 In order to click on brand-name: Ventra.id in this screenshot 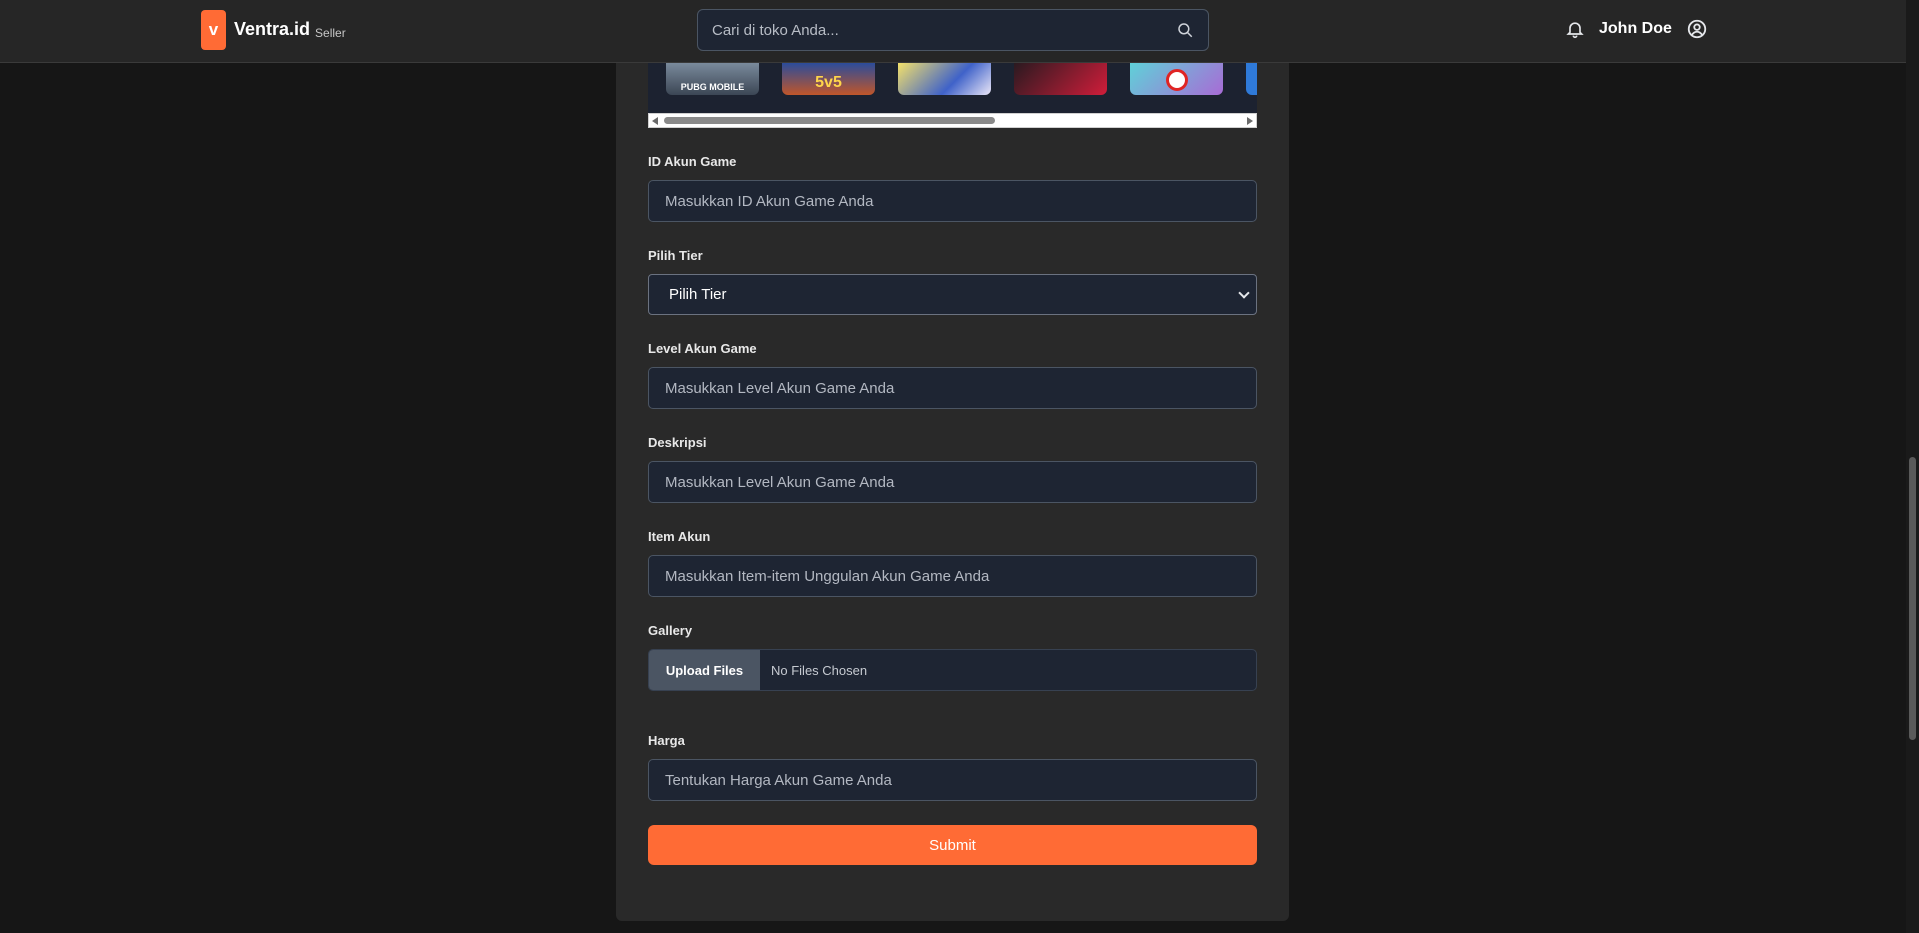, I will do `click(272, 29)`.